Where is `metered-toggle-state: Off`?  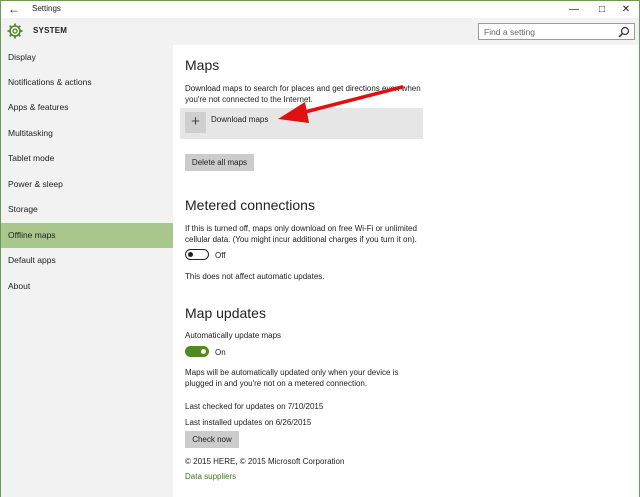
metered-toggle-state: Off is located at coordinates (220, 255).